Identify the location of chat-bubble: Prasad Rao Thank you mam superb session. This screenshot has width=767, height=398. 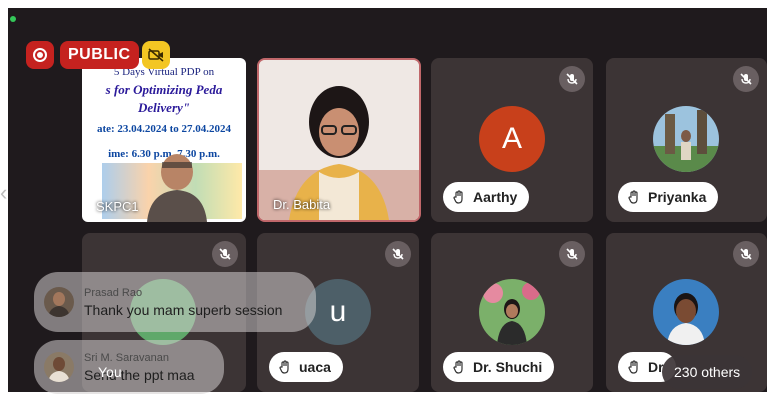
(175, 302).